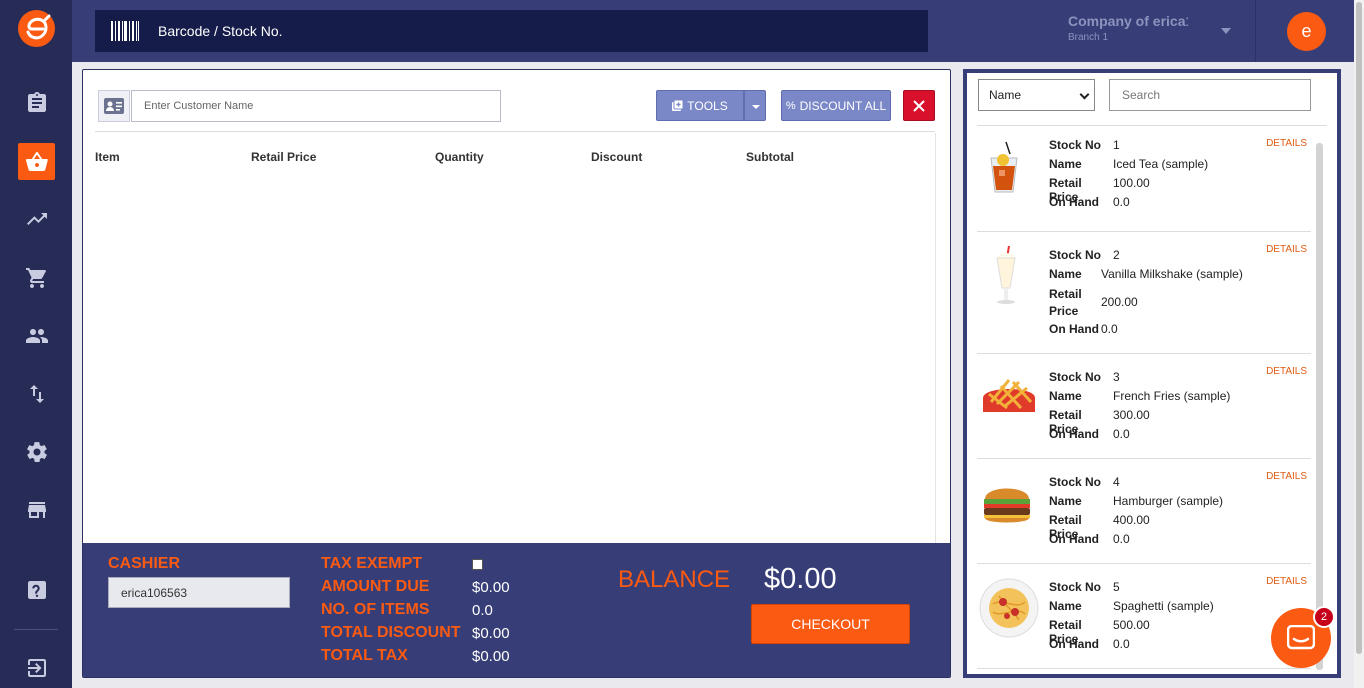 Image resolution: width=1364 pixels, height=688 pixels. I want to click on branch-name: Branch 1, so click(1088, 37).